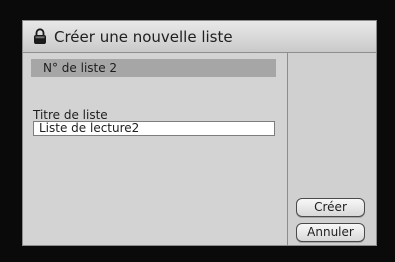 This screenshot has height=262, width=395. Describe the element at coordinates (330, 207) in the screenshot. I see `create-button: Créer` at that location.